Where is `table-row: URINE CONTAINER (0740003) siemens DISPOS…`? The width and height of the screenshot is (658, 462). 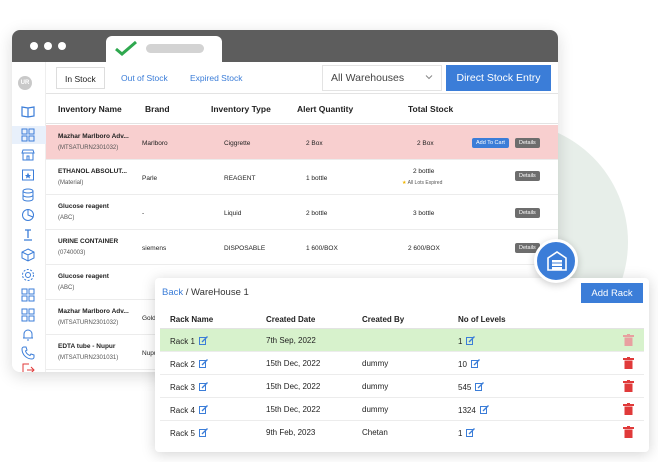 table-row: URINE CONTAINER (0740003) siemens DISPOS… is located at coordinates (302, 247).